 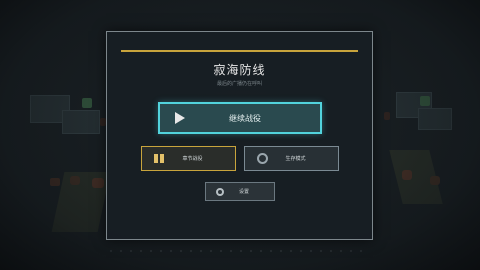 I want to click on settings-button: 设置, so click(x=240, y=191).